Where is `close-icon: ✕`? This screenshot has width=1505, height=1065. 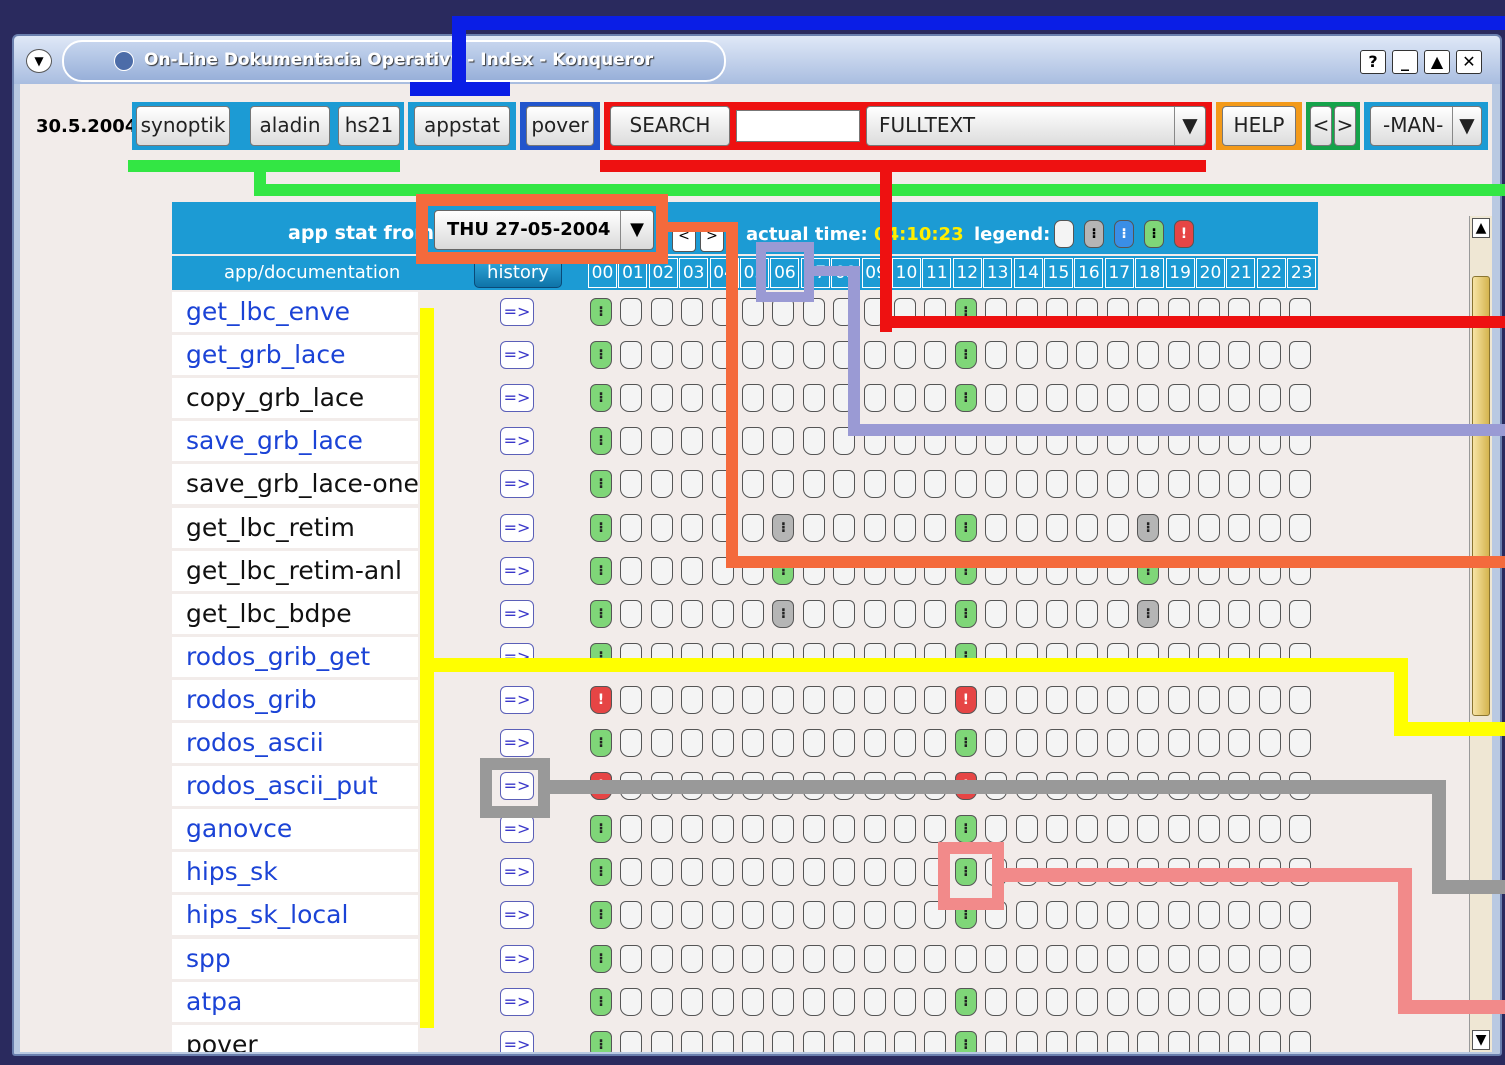
close-icon: ✕ is located at coordinates (1469, 62).